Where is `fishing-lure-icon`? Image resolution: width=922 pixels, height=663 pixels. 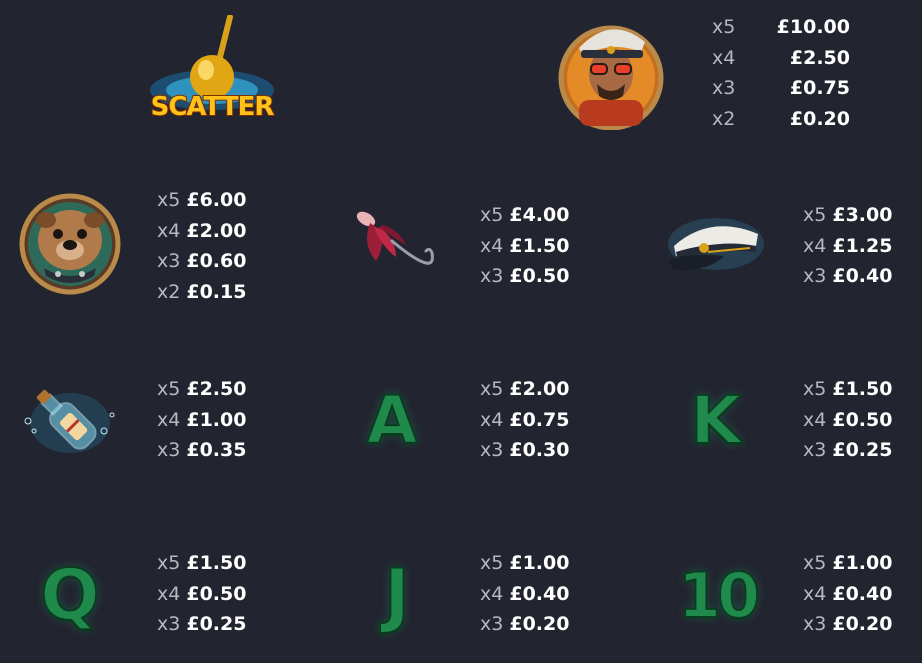
fishing-lure-icon is located at coordinates (395, 238).